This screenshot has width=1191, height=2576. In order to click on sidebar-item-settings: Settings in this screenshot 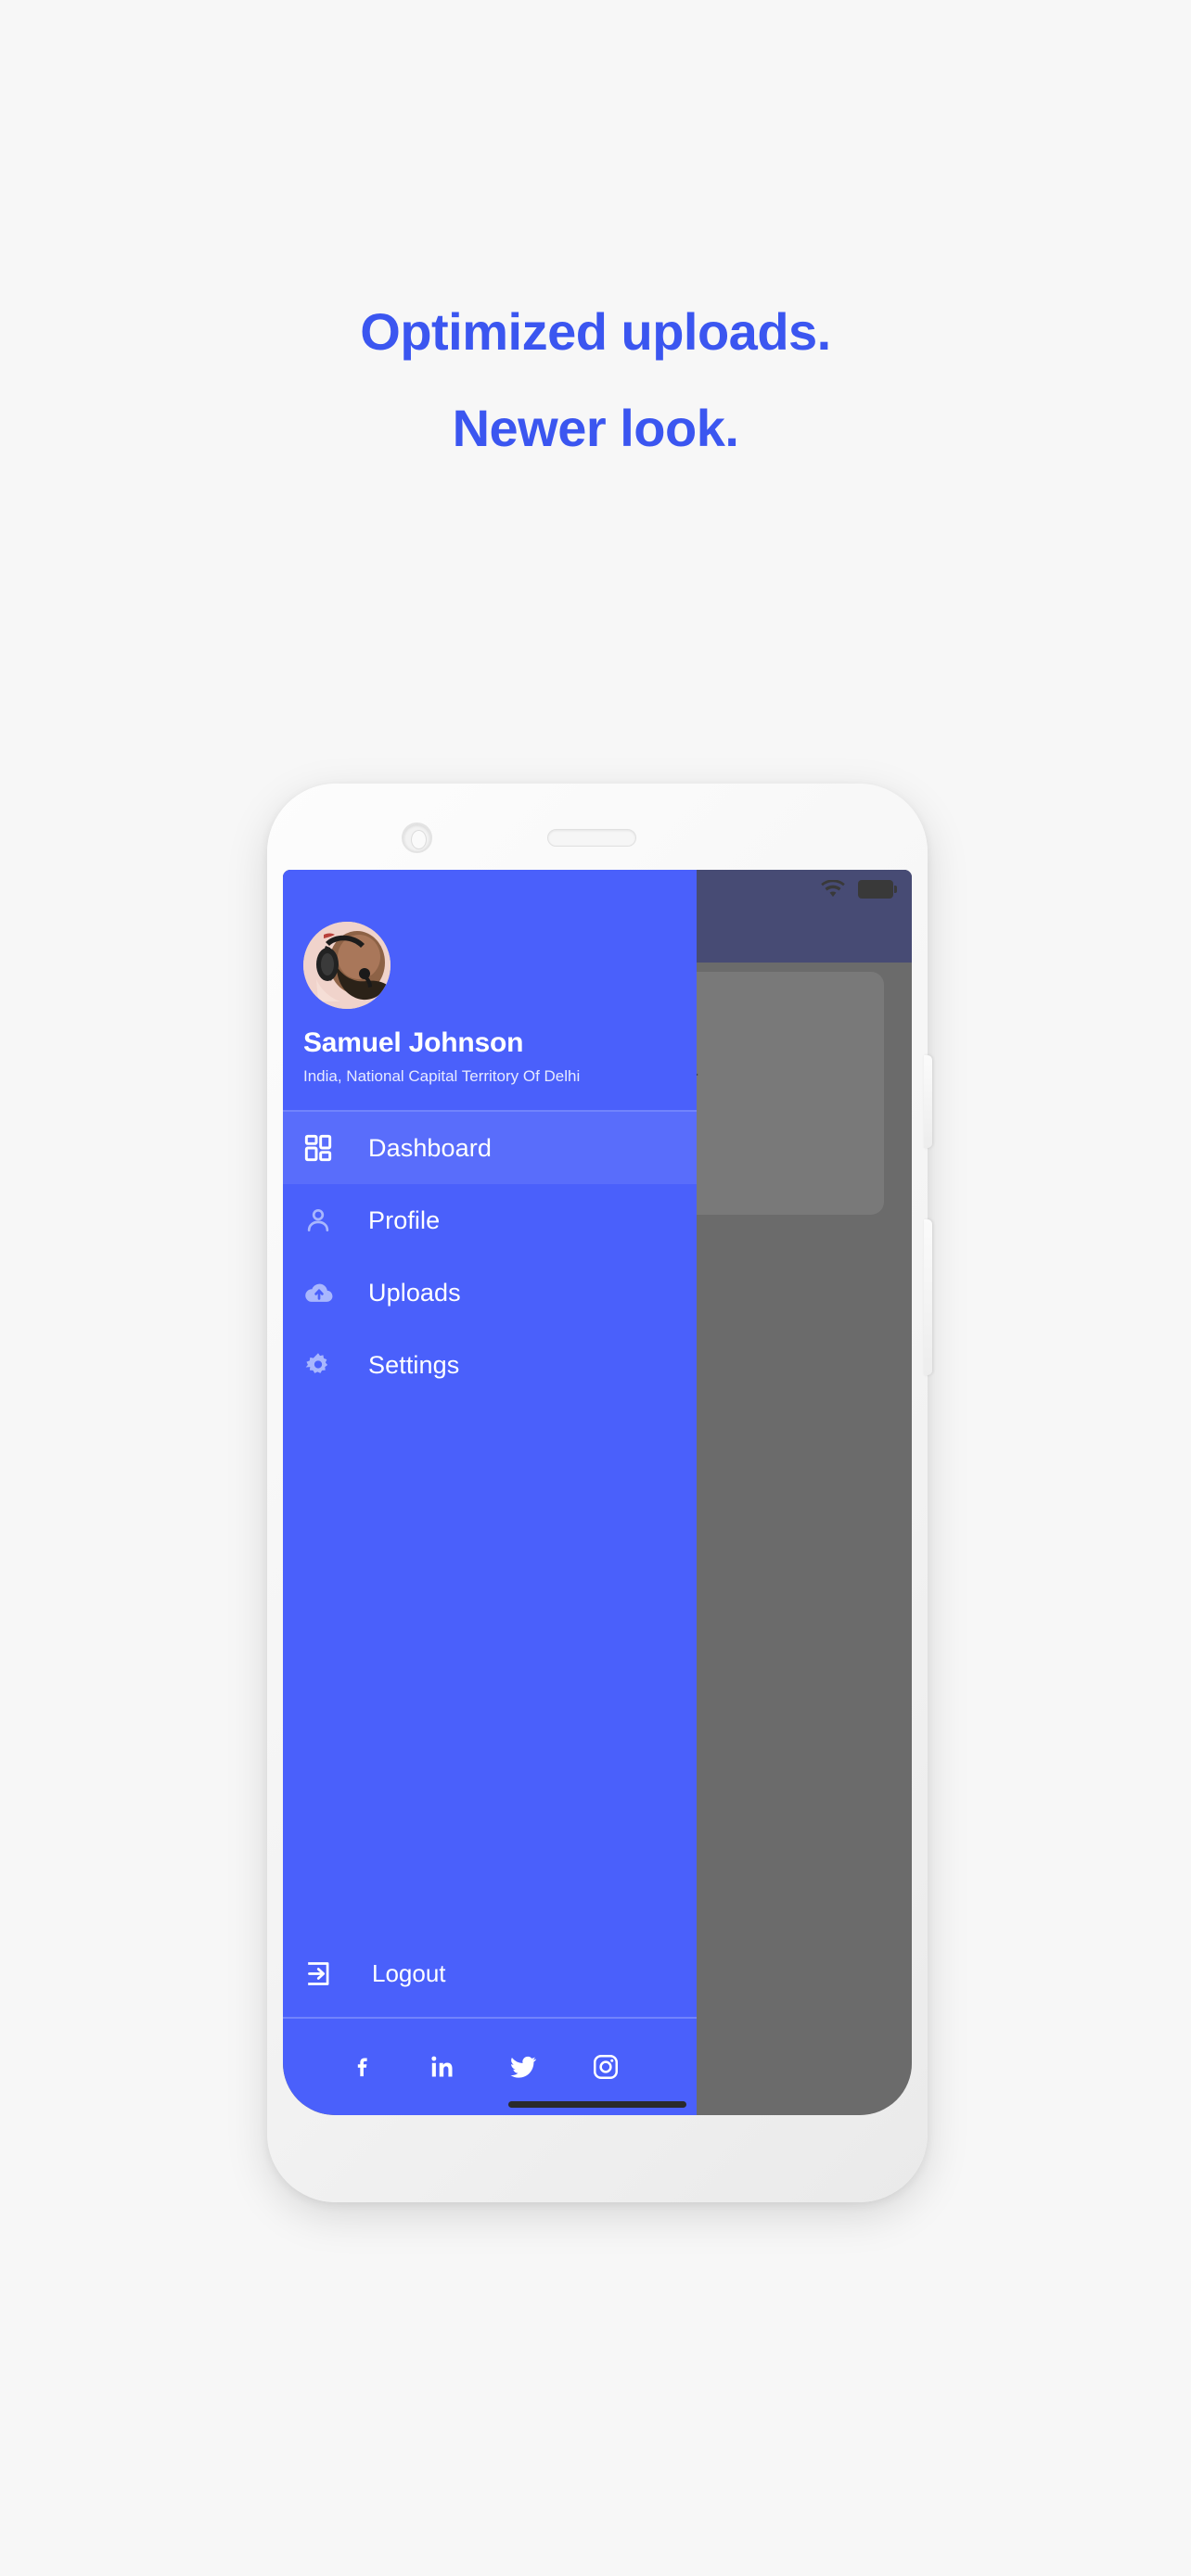, I will do `click(490, 1365)`.